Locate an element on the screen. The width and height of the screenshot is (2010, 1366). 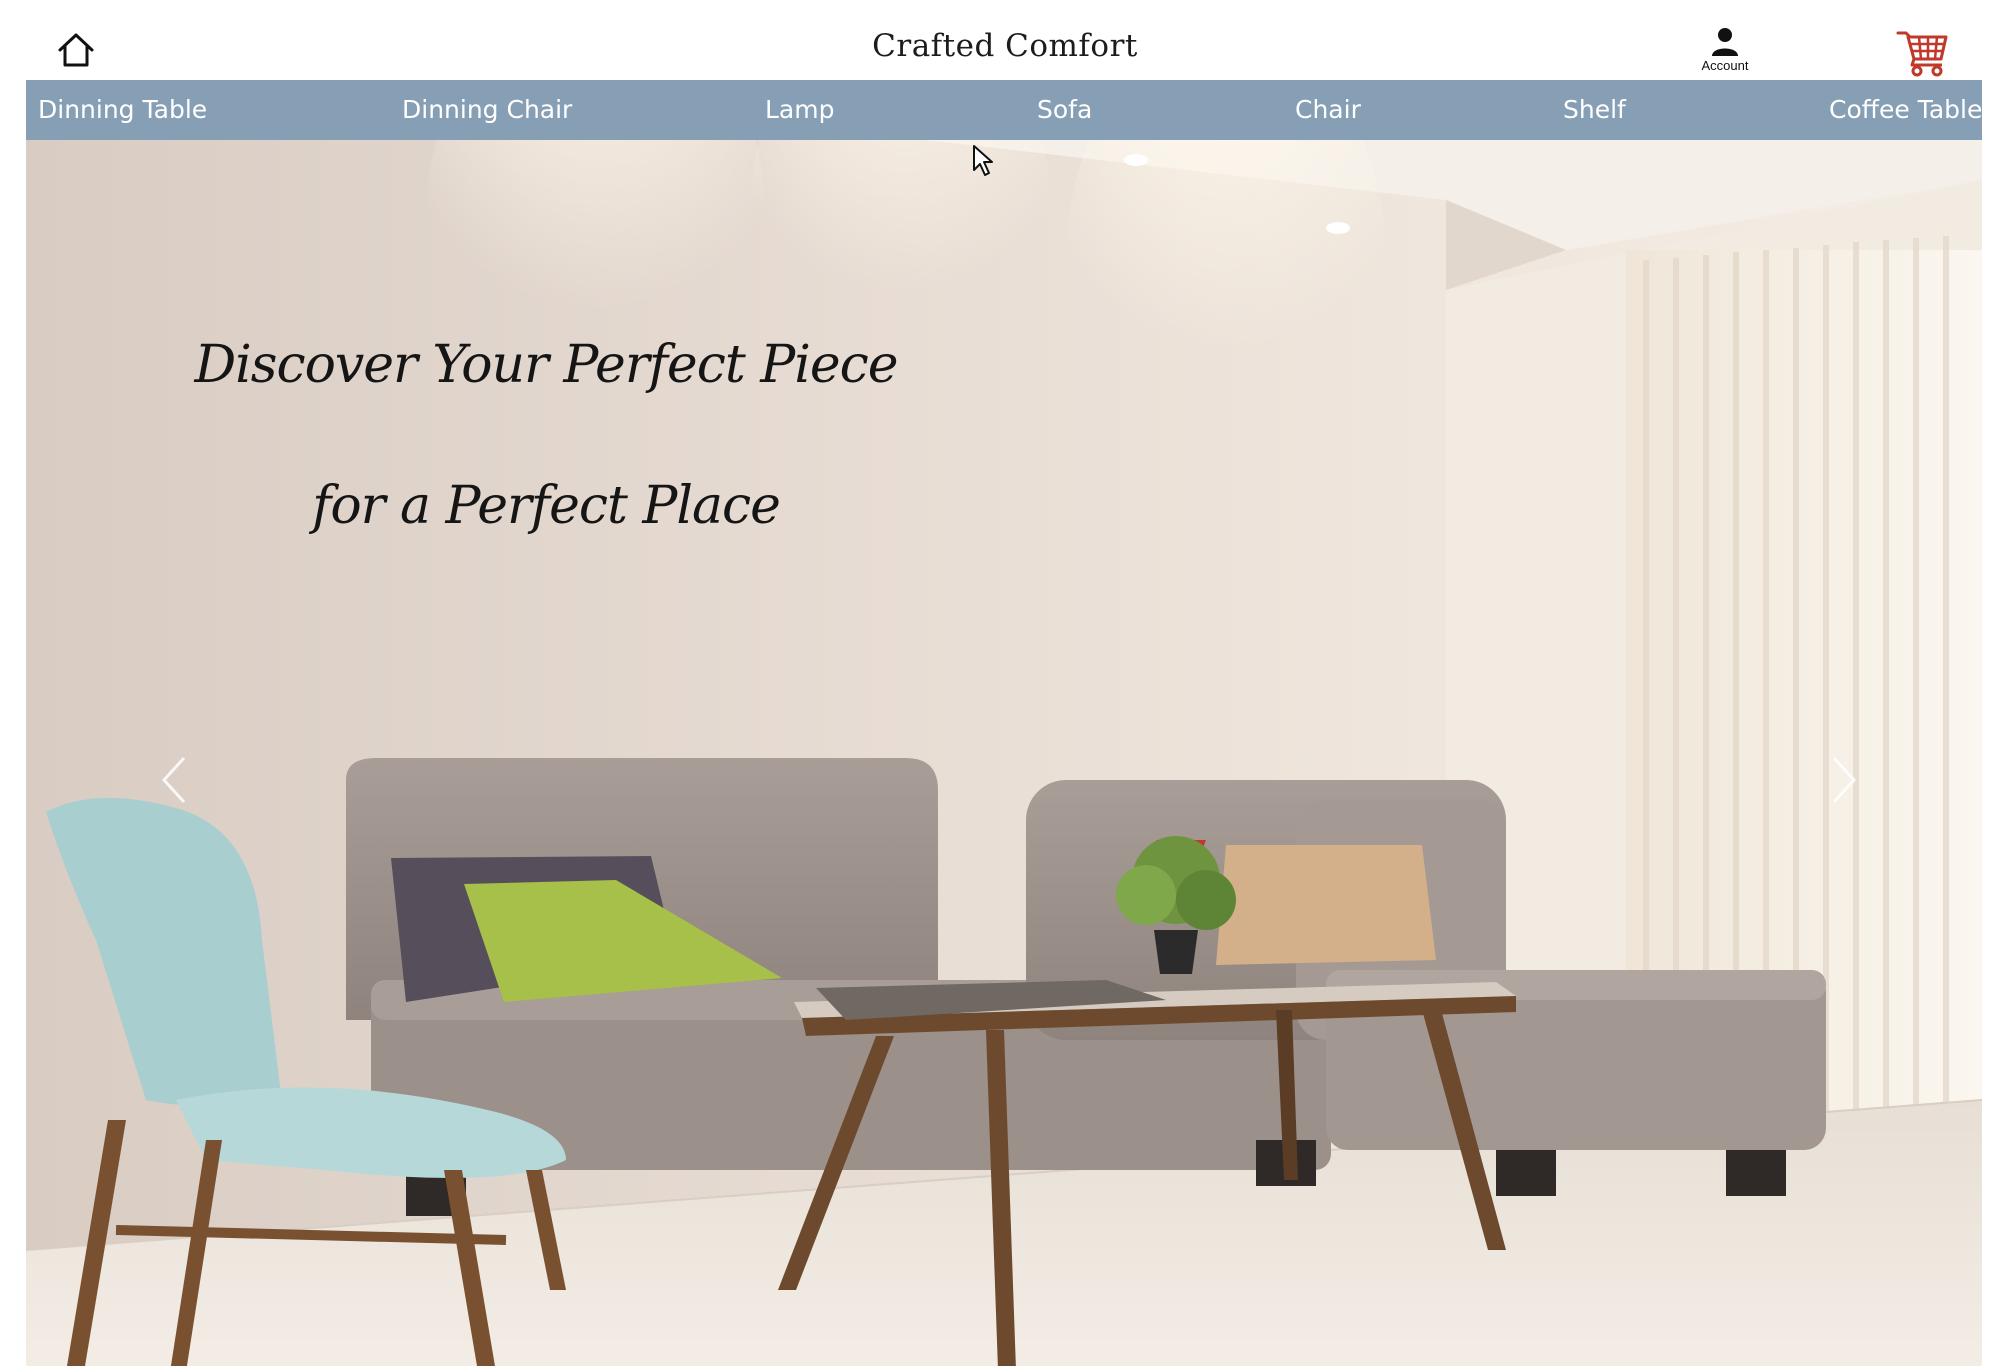
account-button: Account is located at coordinates (1725, 51).